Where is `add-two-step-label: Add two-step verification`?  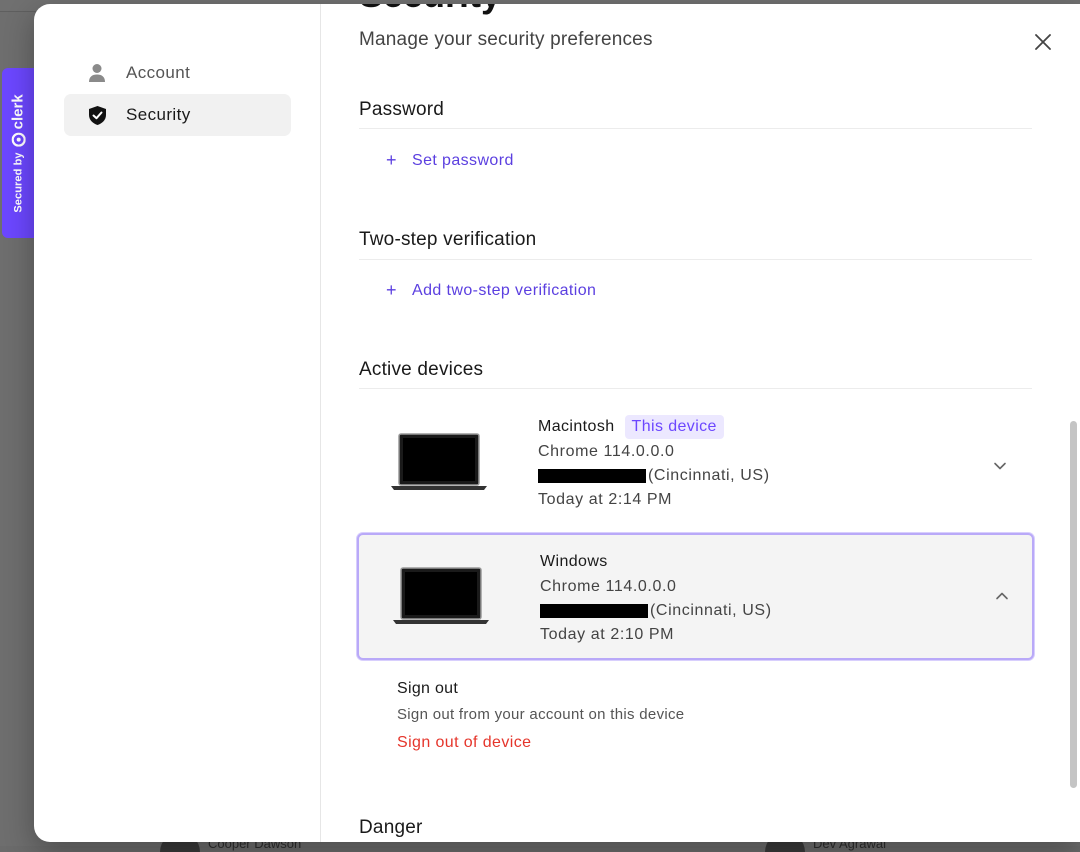 add-two-step-label: Add two-step verification is located at coordinates (504, 290).